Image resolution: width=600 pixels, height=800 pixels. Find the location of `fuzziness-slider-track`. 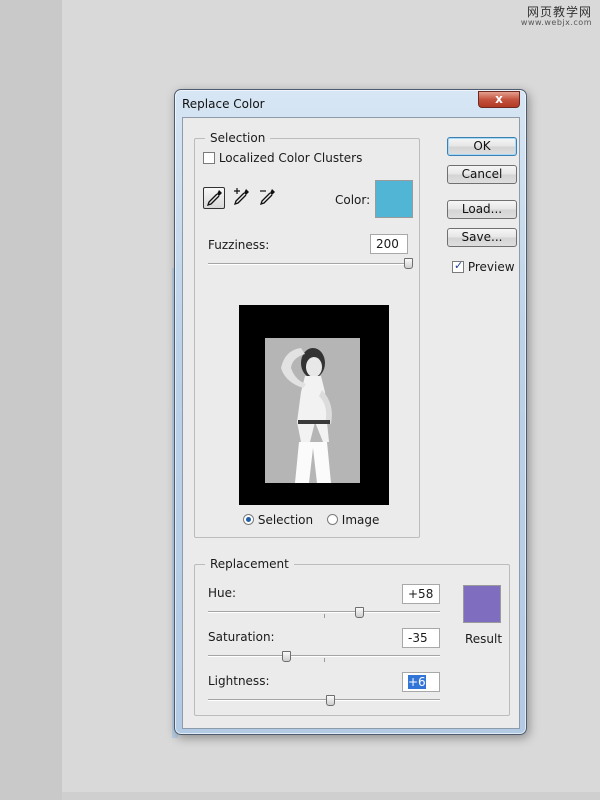

fuzziness-slider-track is located at coordinates (310, 264).